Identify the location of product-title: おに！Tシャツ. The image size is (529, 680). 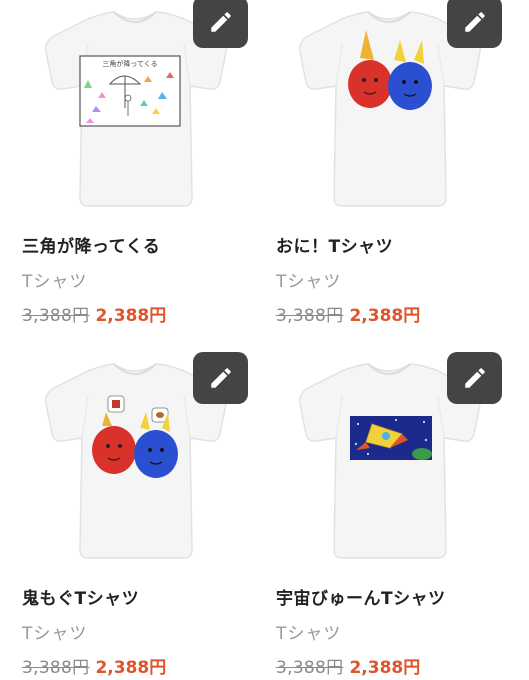
(389, 244).